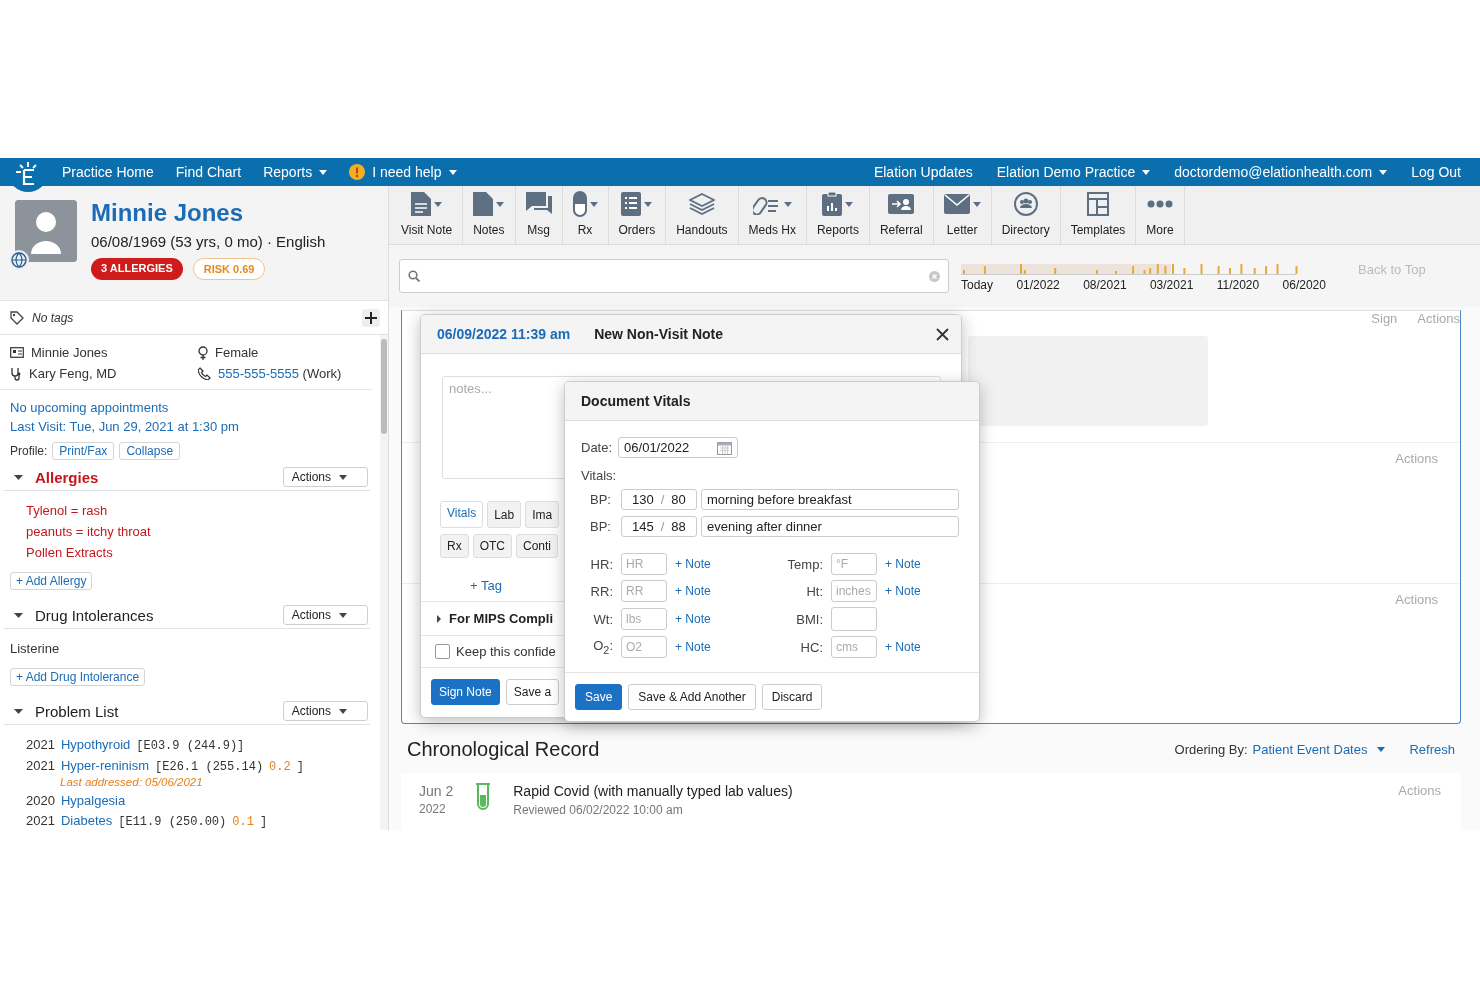 This screenshot has height=987, width=1480. What do you see at coordinates (977, 285) in the screenshot?
I see `timeline-label: Today` at bounding box center [977, 285].